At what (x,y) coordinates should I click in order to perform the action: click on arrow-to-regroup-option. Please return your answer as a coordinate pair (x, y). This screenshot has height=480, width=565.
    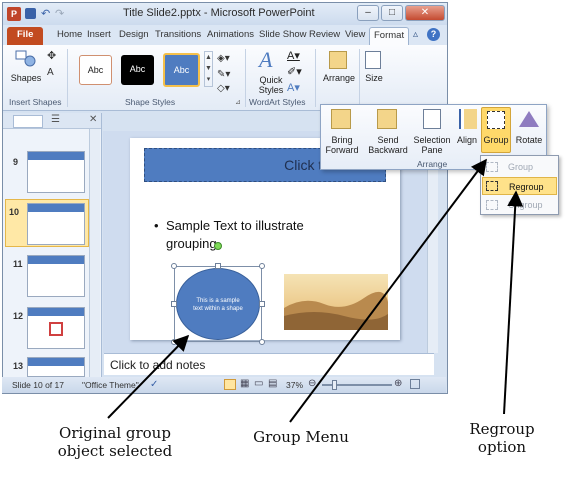
    Looking at the image, I should click on (513, 302).